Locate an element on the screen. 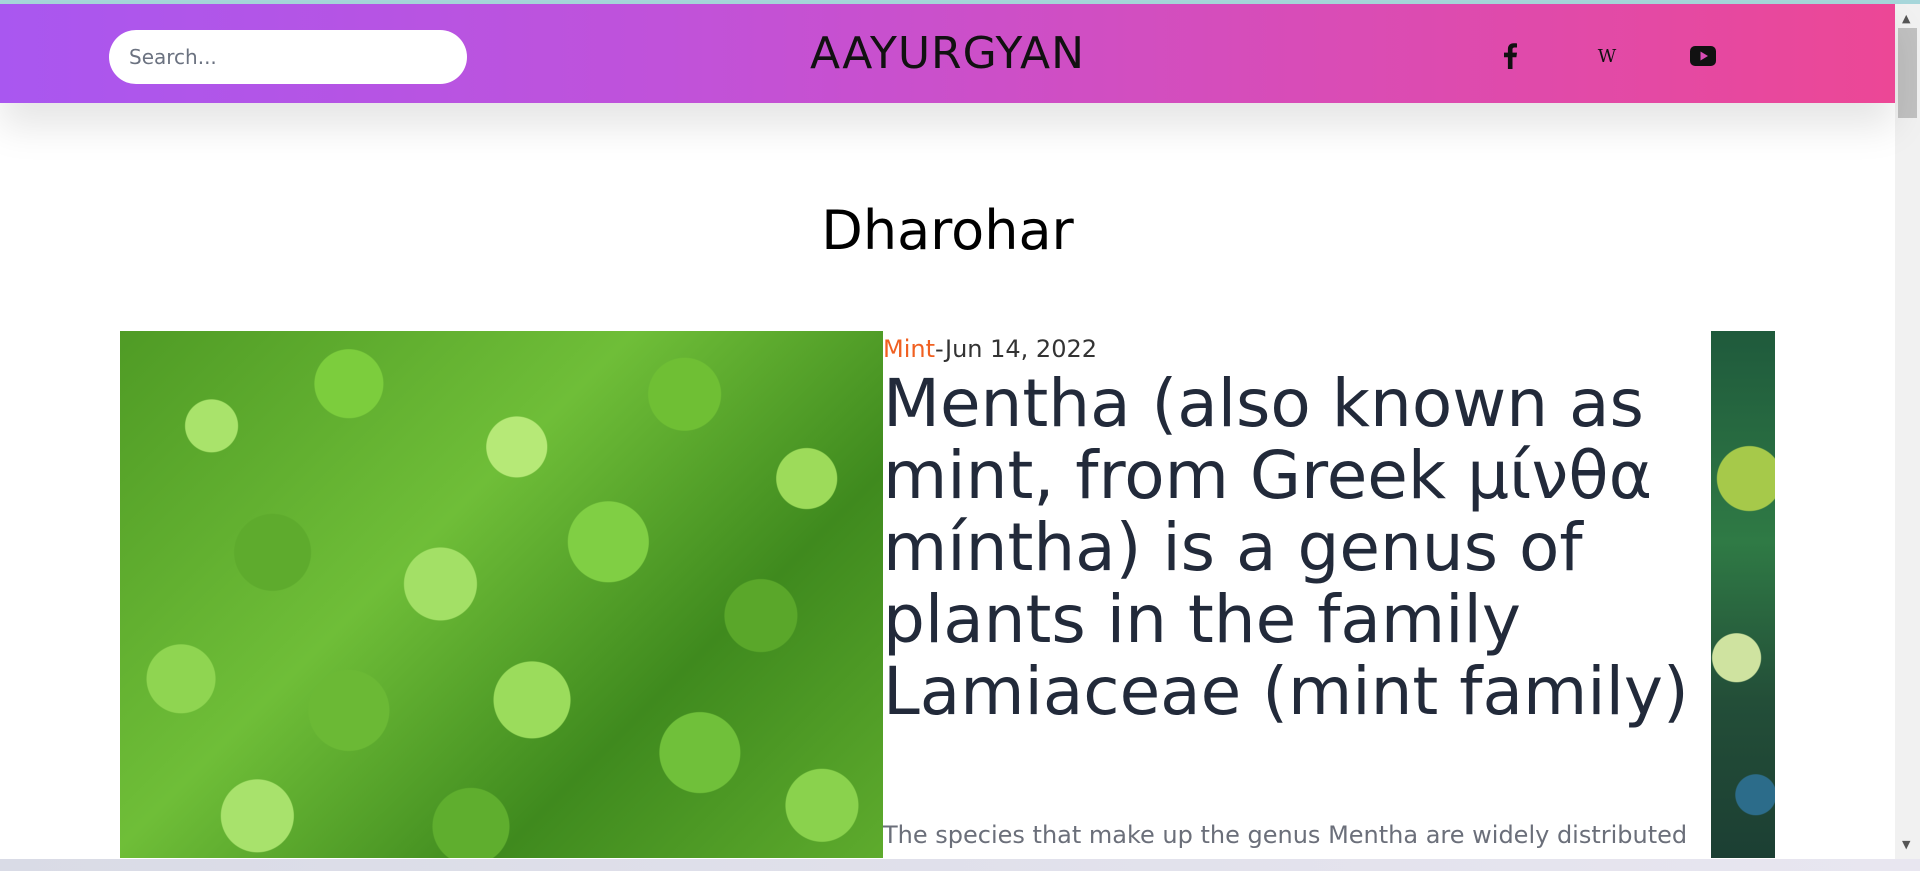 This screenshot has height=871, width=1920. wikipedia-icon: W is located at coordinates (1607, 56).